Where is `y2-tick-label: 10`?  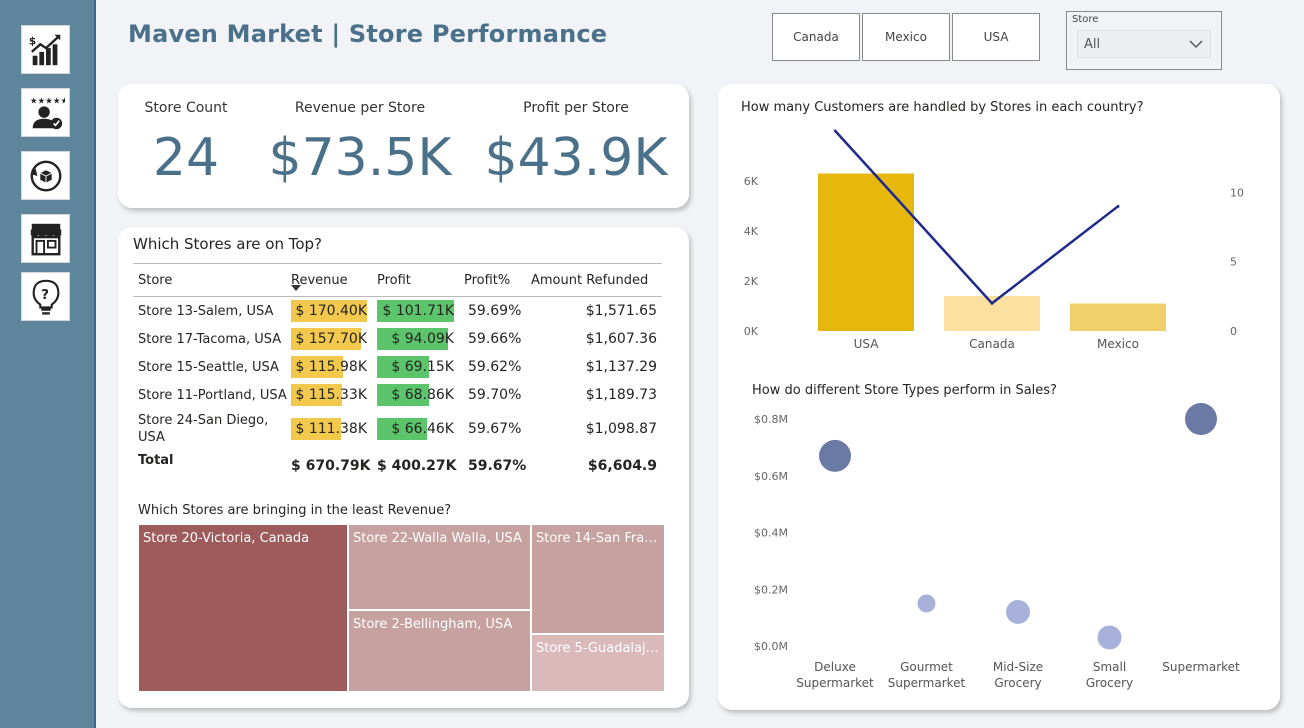 y2-tick-label: 10 is located at coordinates (1237, 192).